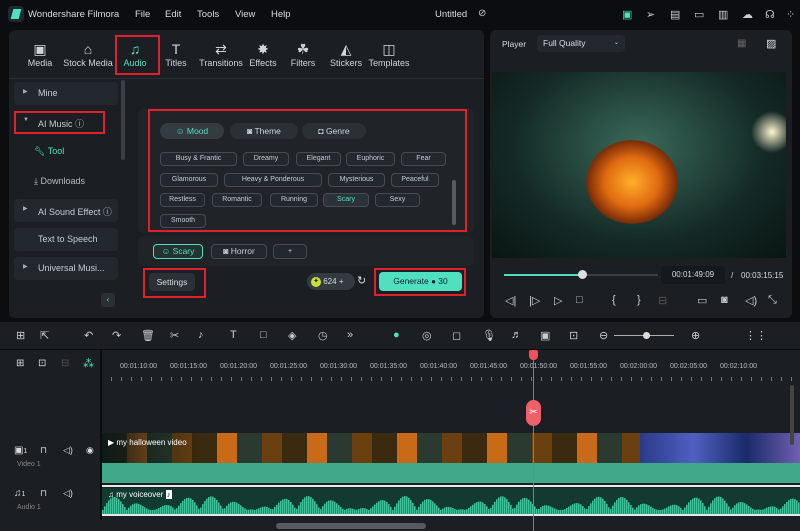 This screenshot has width=800, height=531. What do you see at coordinates (292, 335) in the screenshot?
I see `mask-icon: ◈` at bounding box center [292, 335].